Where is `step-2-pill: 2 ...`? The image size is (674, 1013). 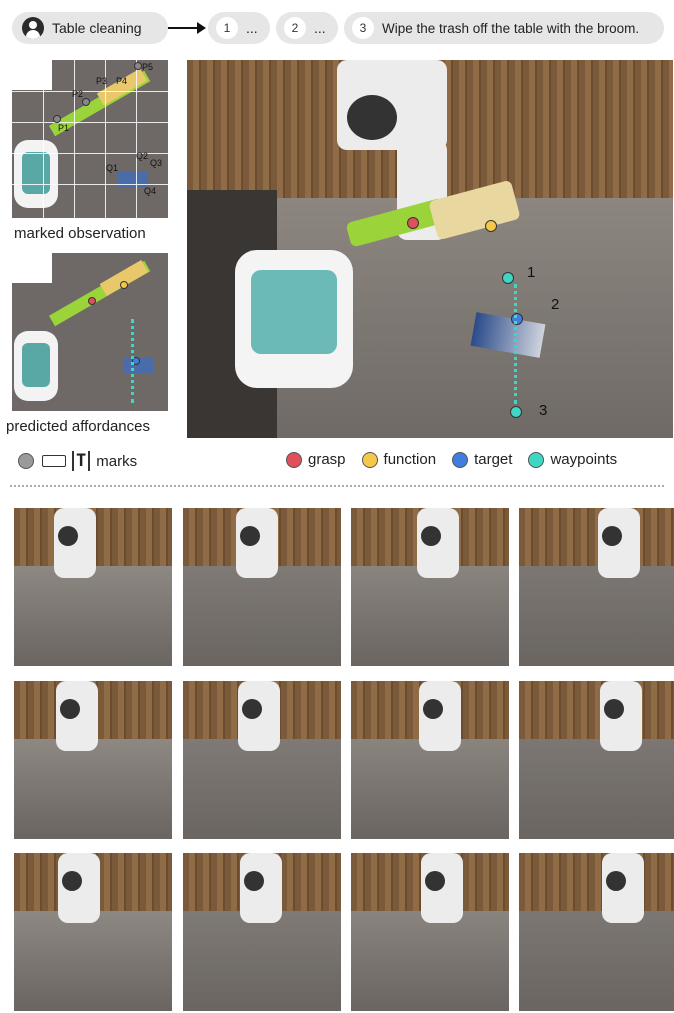
step-2-pill: 2 ... is located at coordinates (307, 28).